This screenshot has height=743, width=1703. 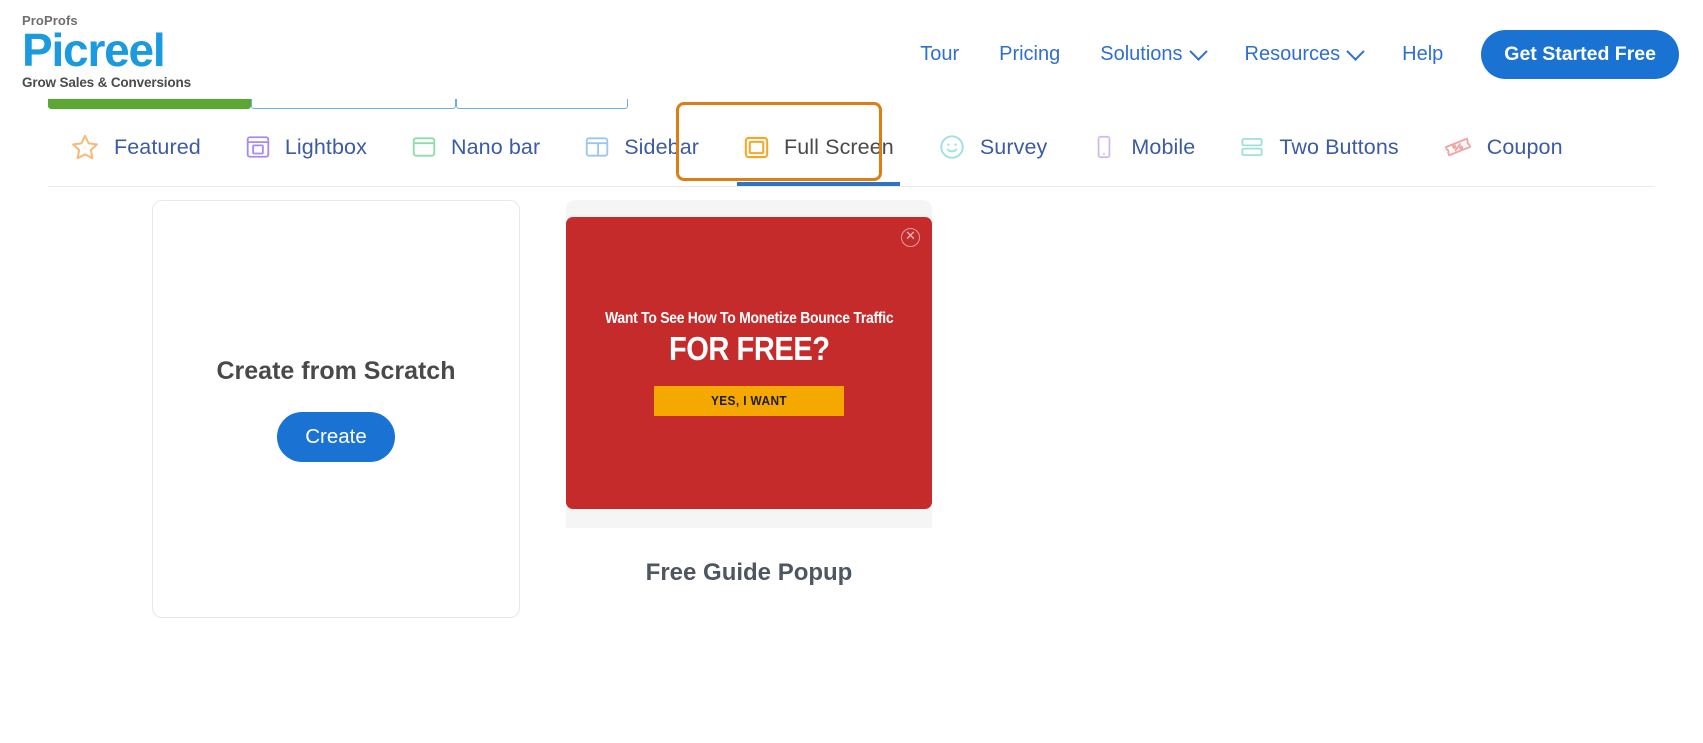 I want to click on nav-link-help: Help, so click(x=1422, y=54).